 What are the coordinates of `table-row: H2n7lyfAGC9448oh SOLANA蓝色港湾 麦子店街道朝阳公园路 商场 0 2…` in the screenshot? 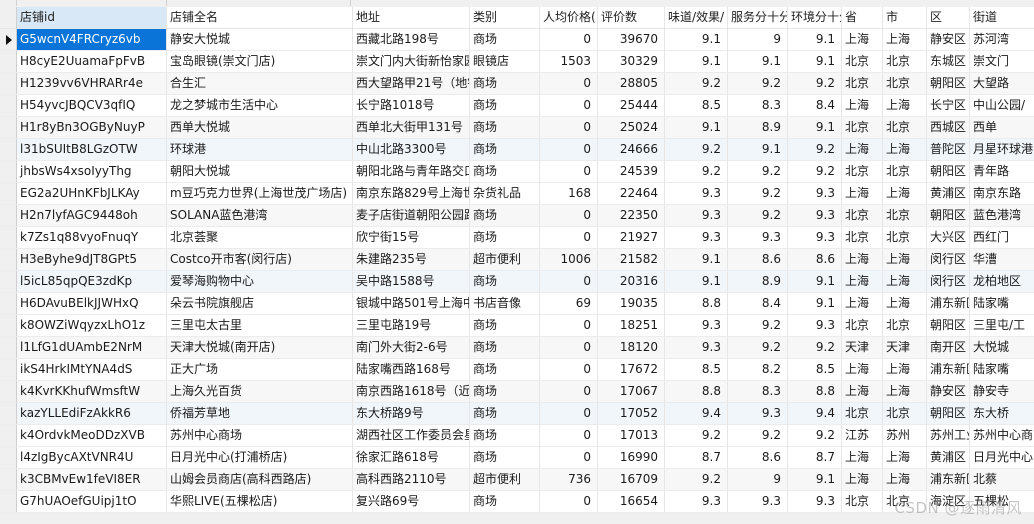 It's located at (517, 216).